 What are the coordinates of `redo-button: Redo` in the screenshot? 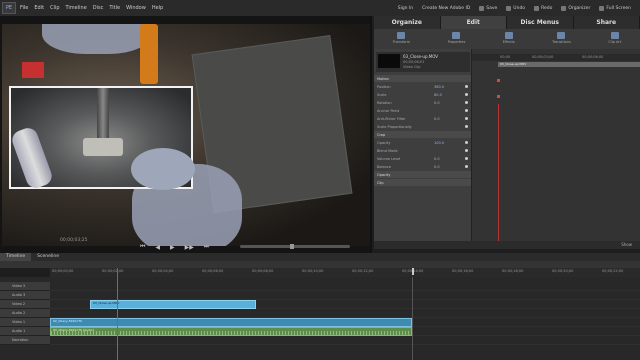 It's located at (543, 8).